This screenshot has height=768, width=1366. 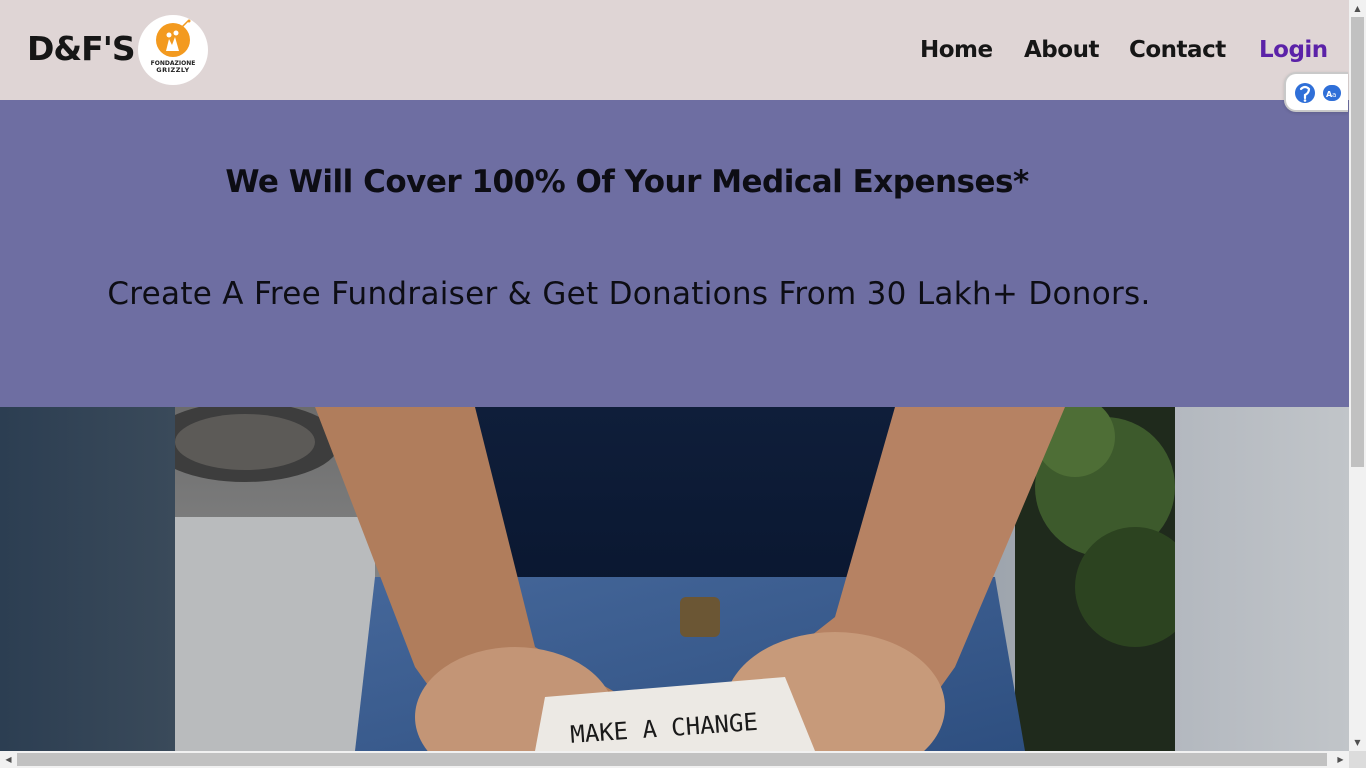 I want to click on accessibility-widget: A a, so click(x=1316, y=92).